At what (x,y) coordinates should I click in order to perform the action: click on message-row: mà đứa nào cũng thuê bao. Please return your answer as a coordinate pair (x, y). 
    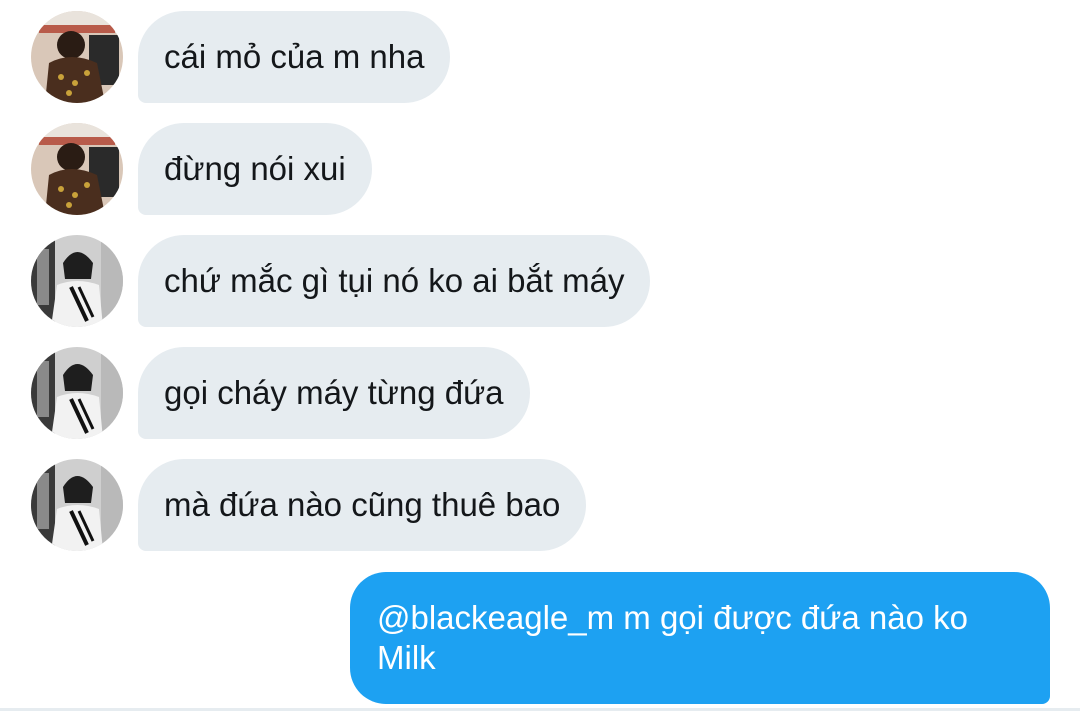
    Looking at the image, I should click on (540, 505).